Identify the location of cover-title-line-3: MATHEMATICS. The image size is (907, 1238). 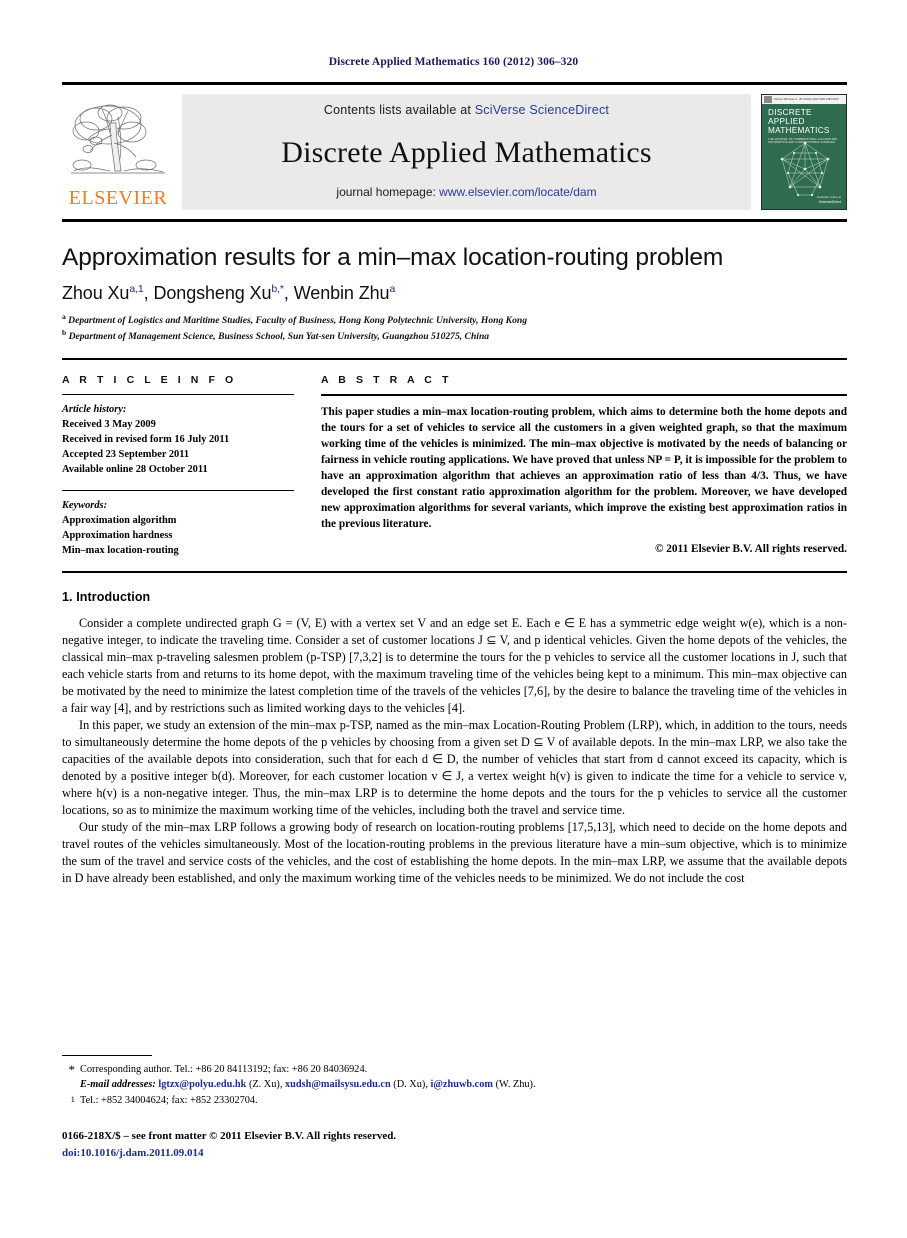
(799, 131).